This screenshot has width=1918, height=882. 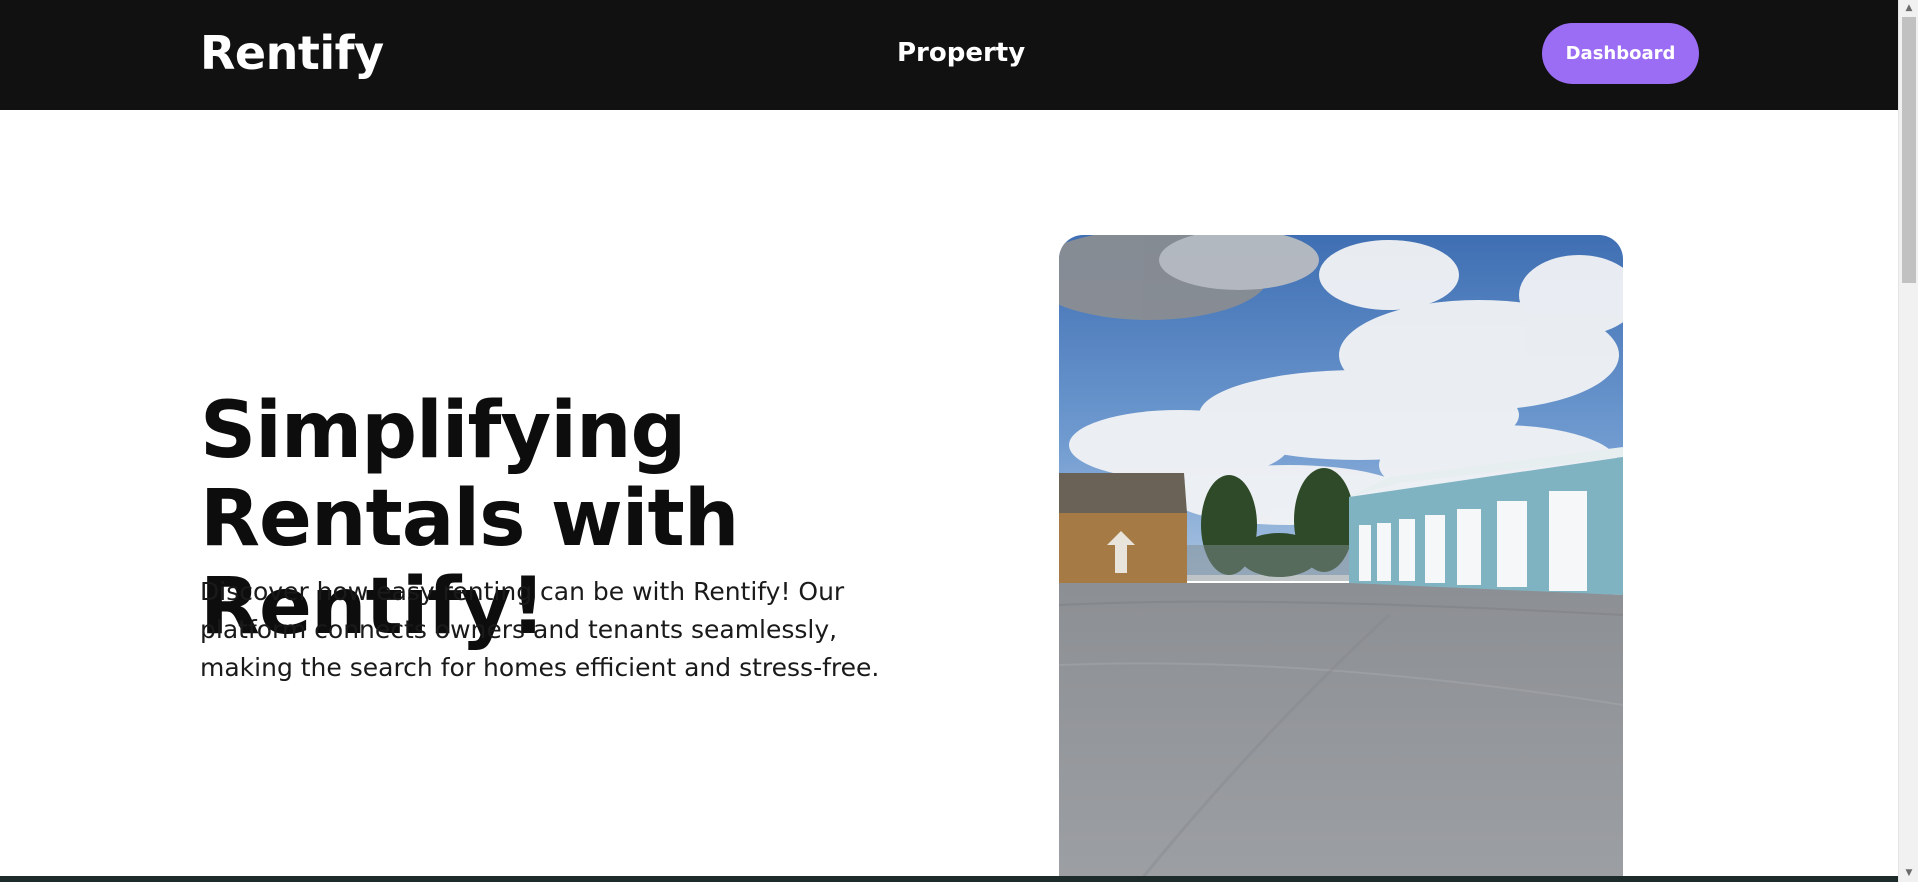 What do you see at coordinates (1620, 53) in the screenshot?
I see `dashboard-button: Dashboard` at bounding box center [1620, 53].